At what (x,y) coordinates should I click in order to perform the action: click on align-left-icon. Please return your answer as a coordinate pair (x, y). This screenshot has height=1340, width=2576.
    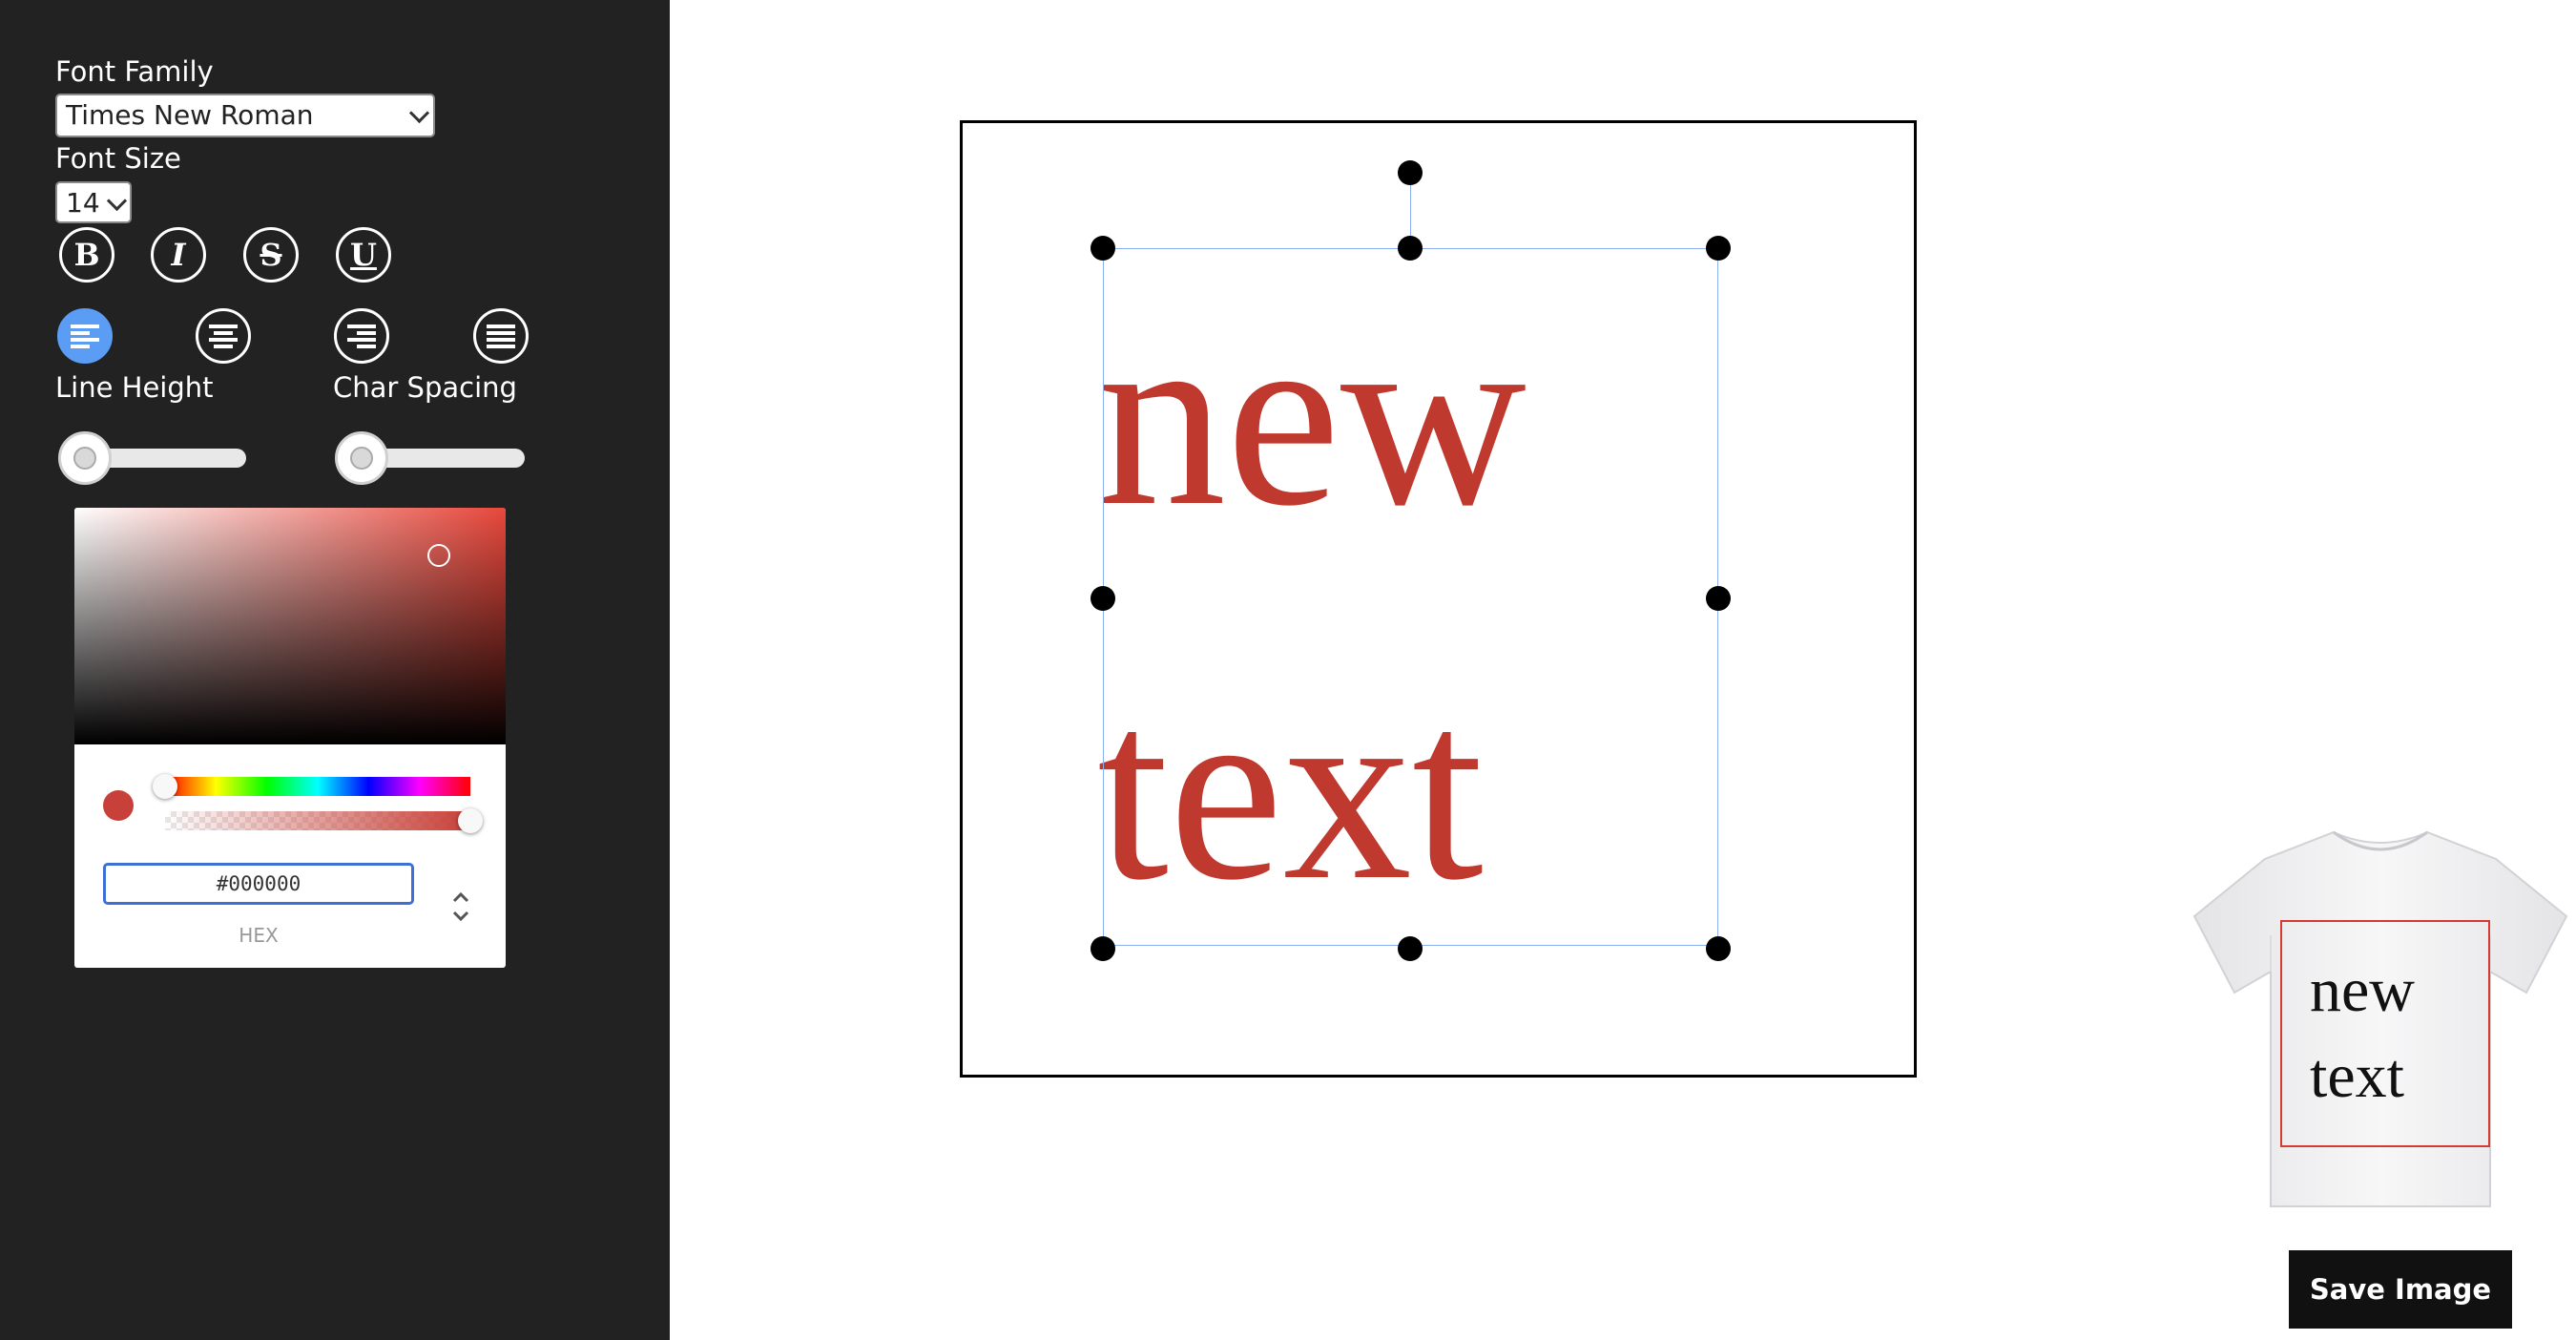
    Looking at the image, I should click on (85, 336).